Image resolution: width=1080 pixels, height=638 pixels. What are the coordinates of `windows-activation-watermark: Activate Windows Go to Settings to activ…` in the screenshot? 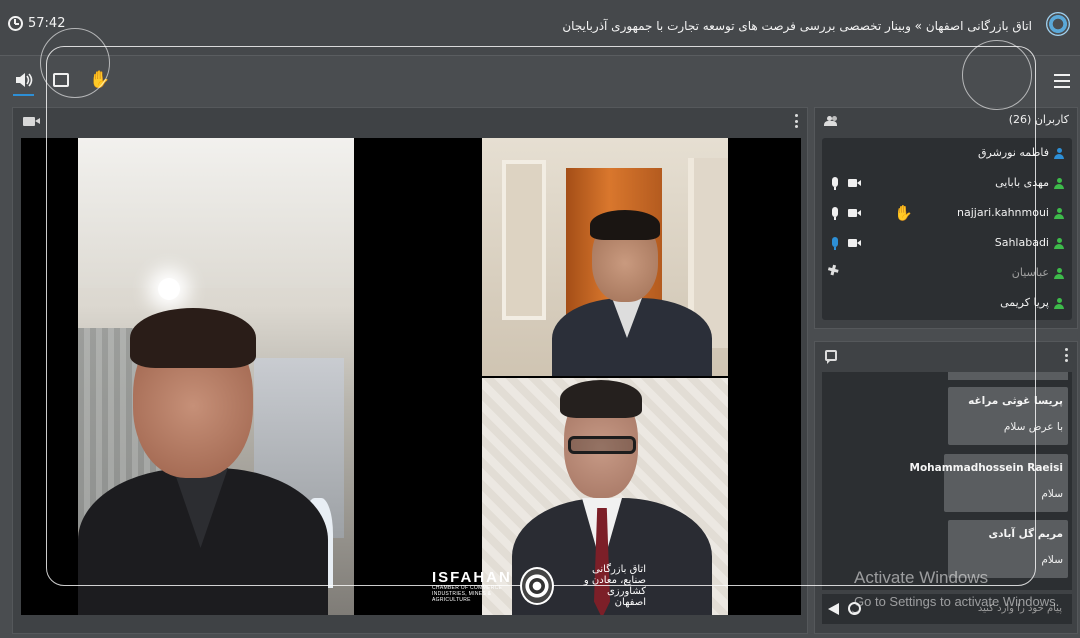 It's located at (957, 588).